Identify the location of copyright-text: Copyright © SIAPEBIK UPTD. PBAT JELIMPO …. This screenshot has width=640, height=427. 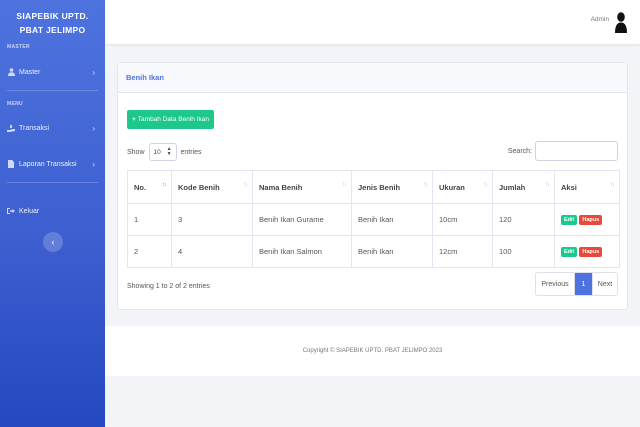
(372, 351).